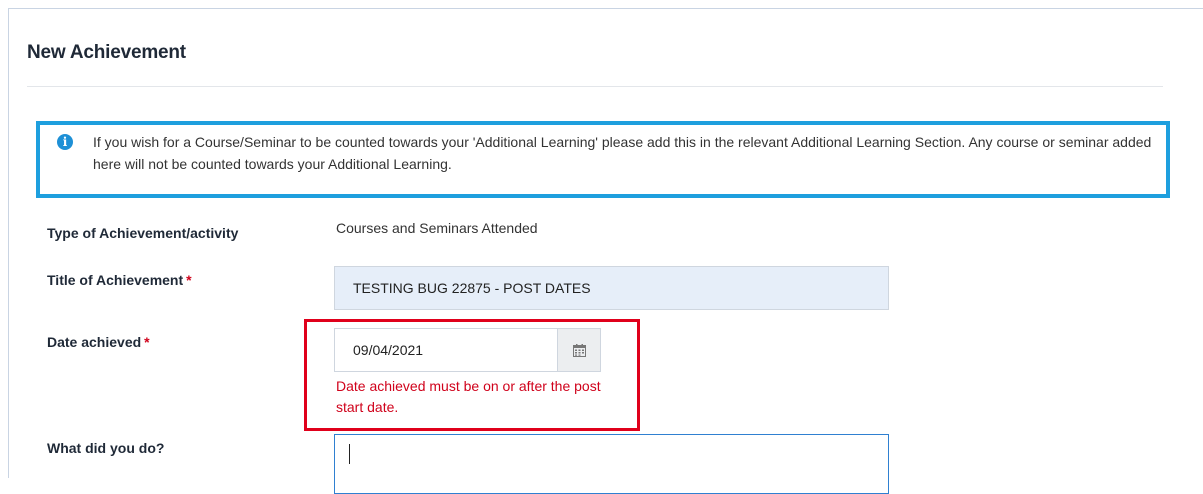  I want to click on title-divider, so click(595, 86).